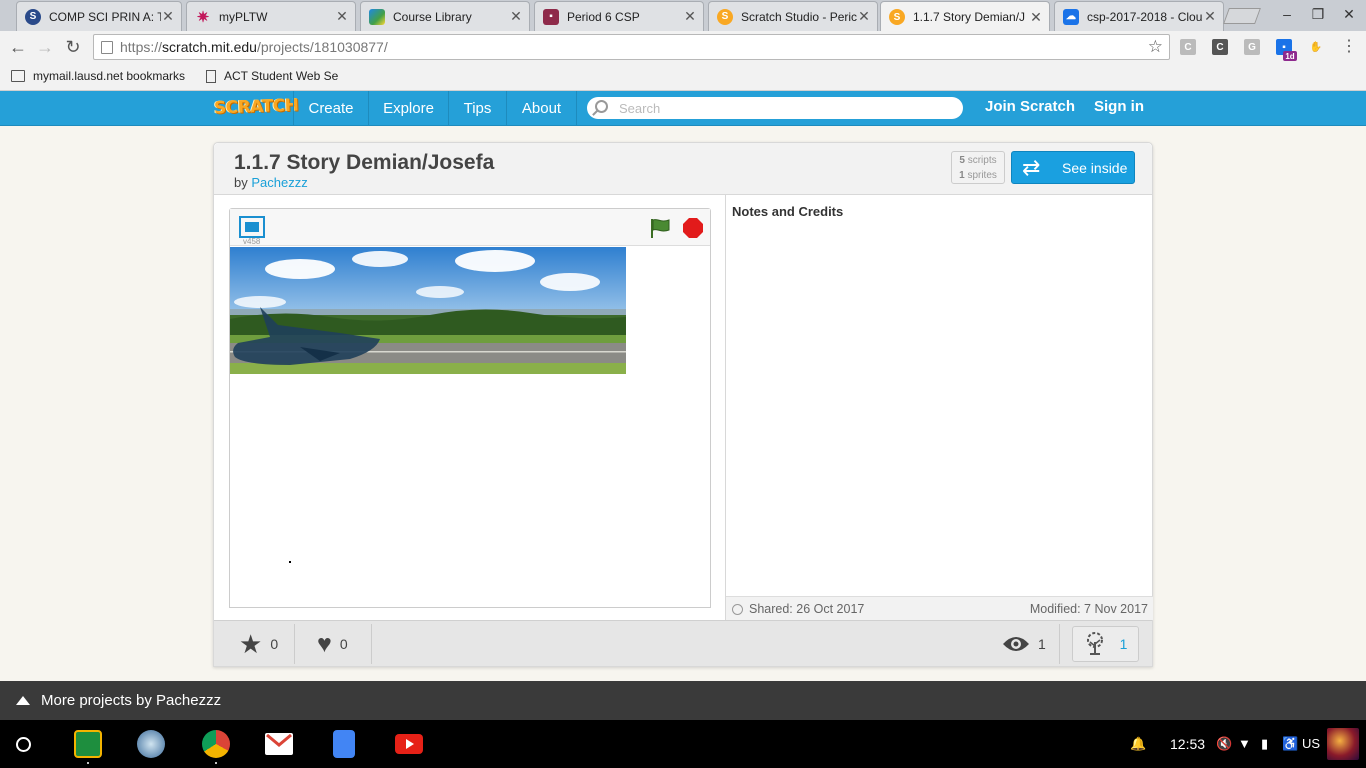 Image resolution: width=1366 pixels, height=768 pixels. Describe the element at coordinates (18, 47) in the screenshot. I see `back-icon: ←` at that location.